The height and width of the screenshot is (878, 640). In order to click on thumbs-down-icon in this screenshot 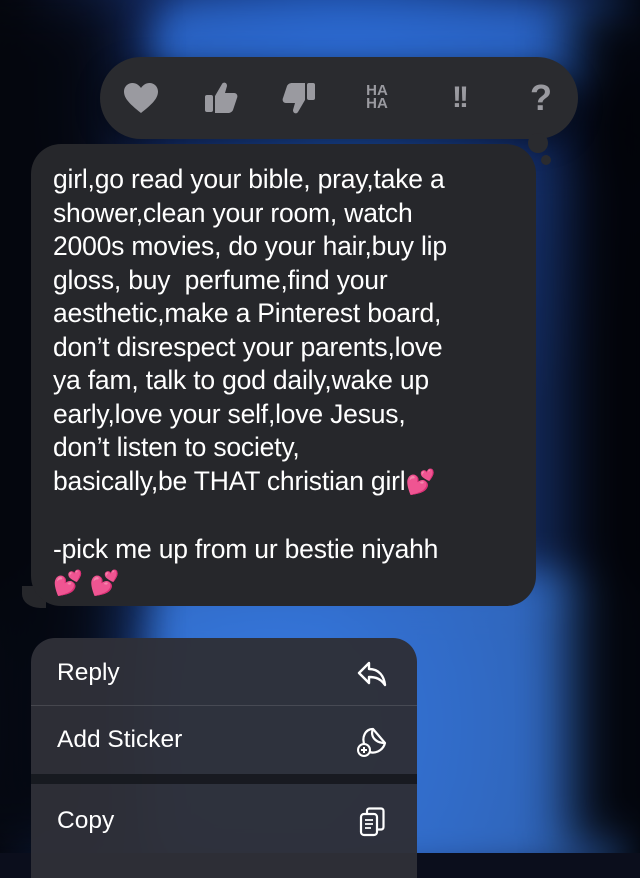, I will do `click(299, 98)`.